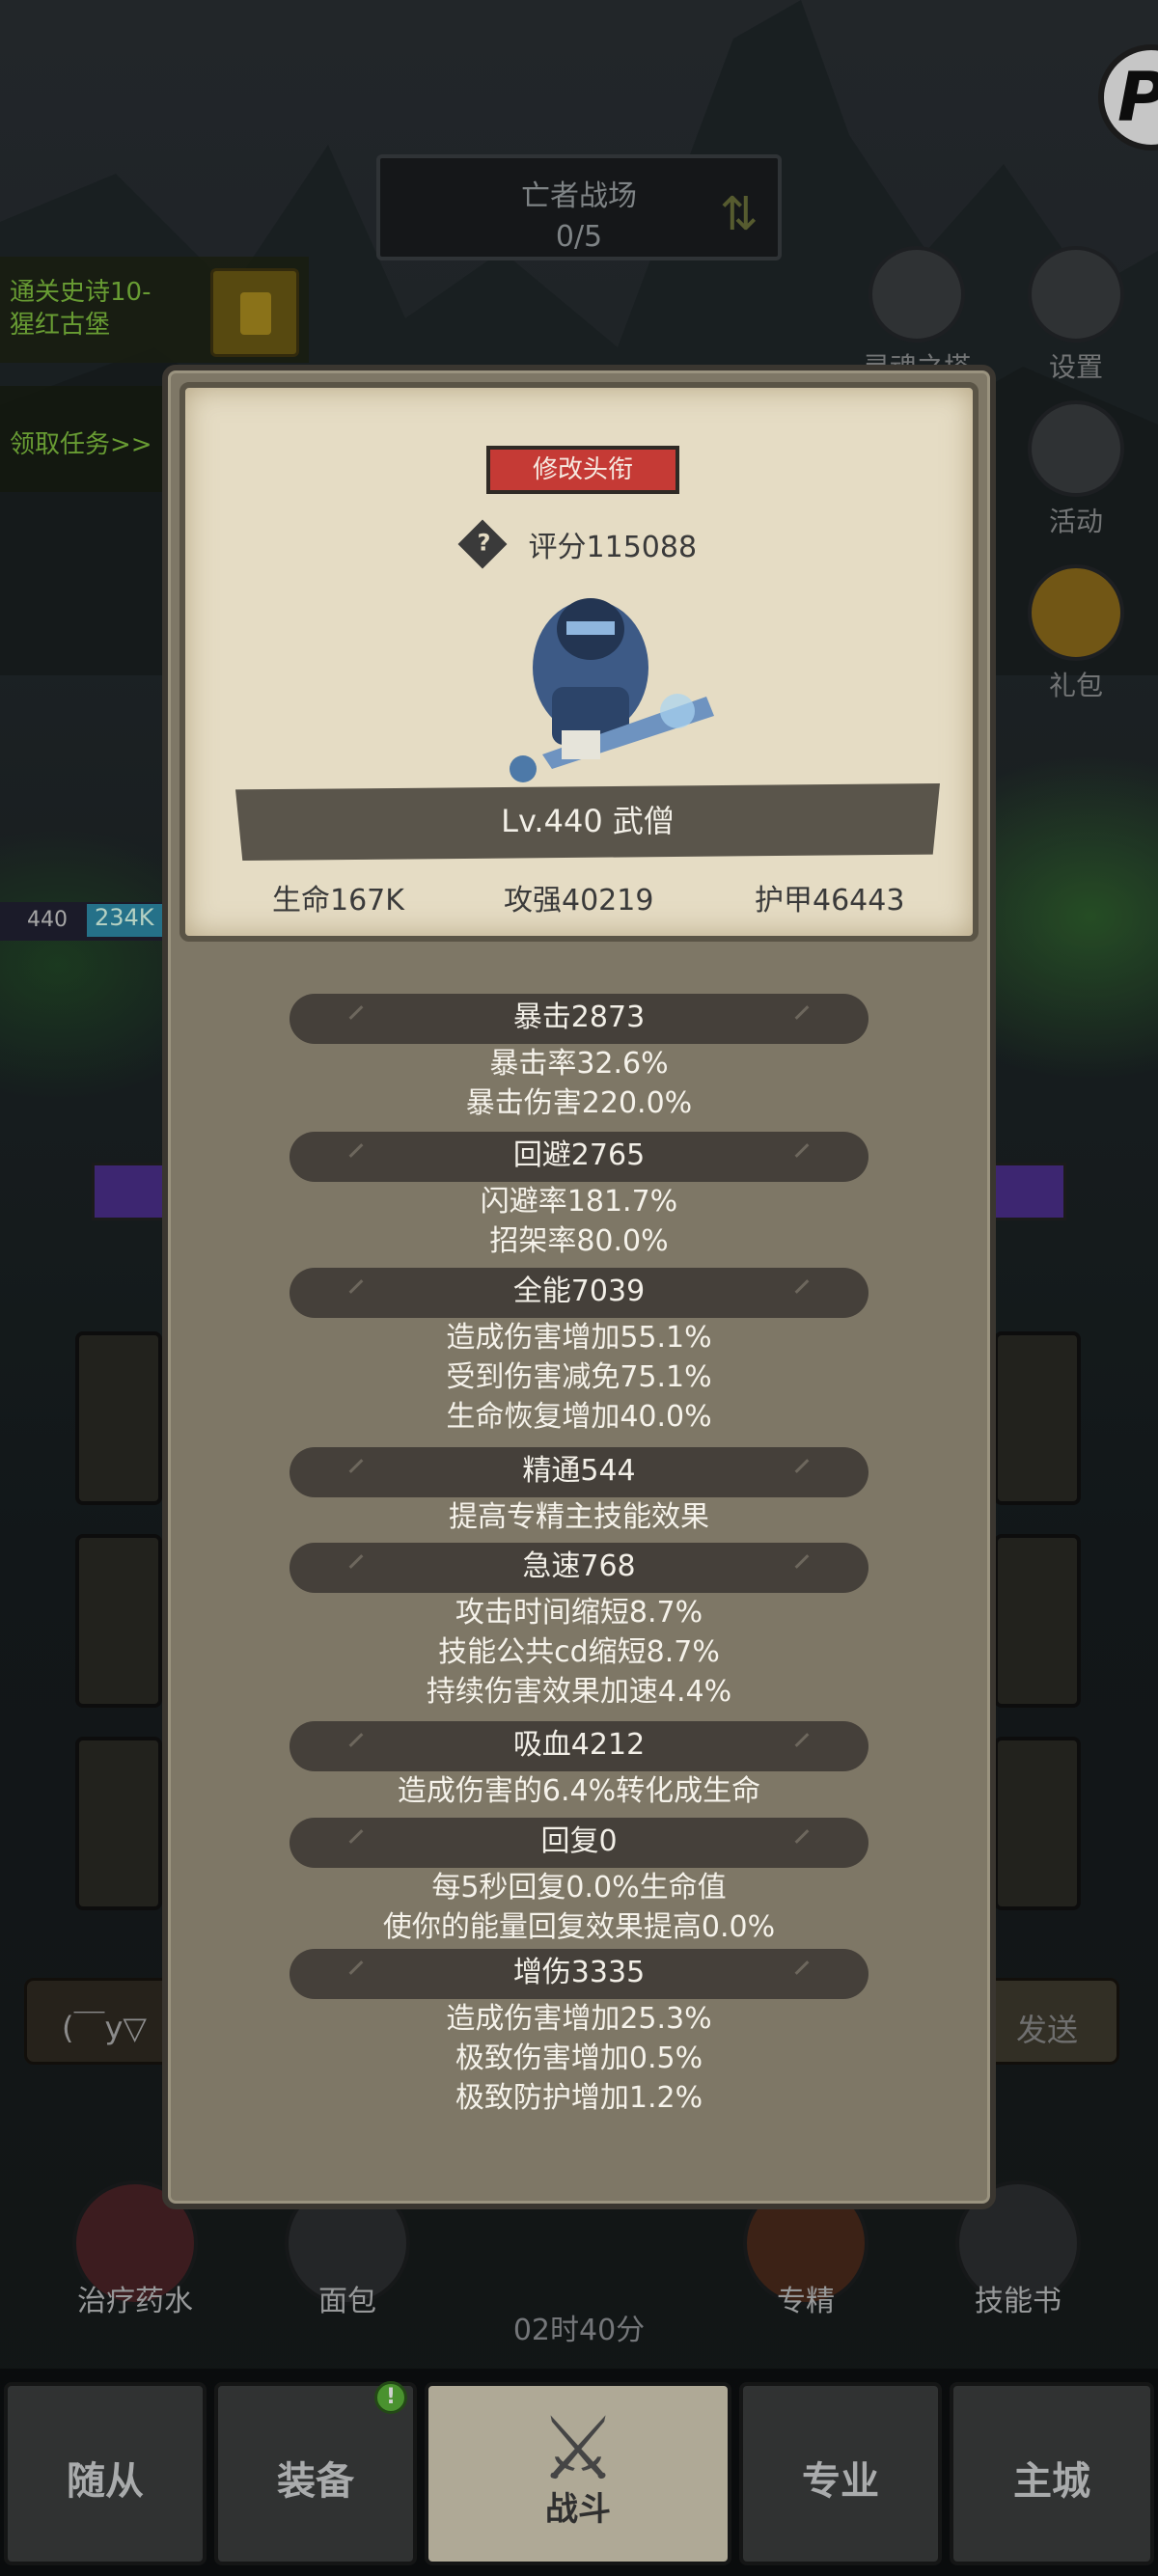 The height and width of the screenshot is (2576, 1158). I want to click on attr-regen: 回复0 每5秒回复0.0%生命值 使你的能量回复效果提高0.0%, so click(579, 1883).